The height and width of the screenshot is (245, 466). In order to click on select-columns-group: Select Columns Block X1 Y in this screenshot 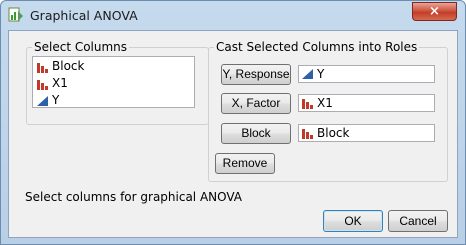, I will do `click(117, 82)`.